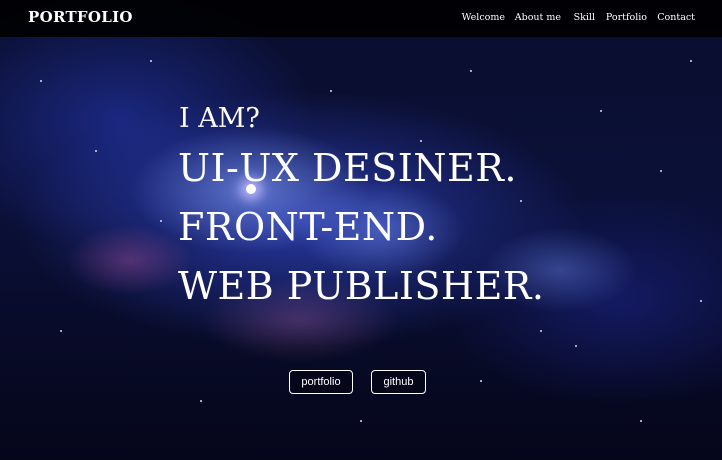 This screenshot has height=460, width=722. Describe the element at coordinates (676, 17) in the screenshot. I see `nav-item-contact: Contact` at that location.